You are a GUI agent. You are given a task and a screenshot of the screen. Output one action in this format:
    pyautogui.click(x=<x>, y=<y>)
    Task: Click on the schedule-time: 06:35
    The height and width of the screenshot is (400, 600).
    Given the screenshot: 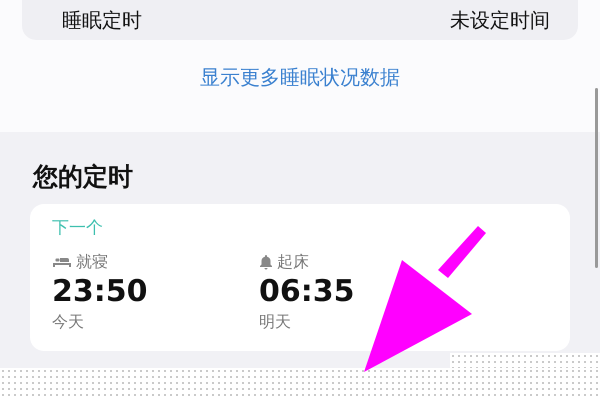 What is the action you would take?
    pyautogui.click(x=307, y=292)
    